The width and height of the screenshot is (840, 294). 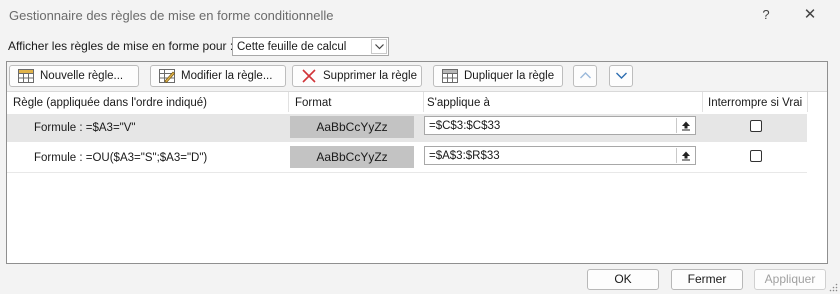 I want to click on apply-button: Appliquer, so click(x=790, y=279).